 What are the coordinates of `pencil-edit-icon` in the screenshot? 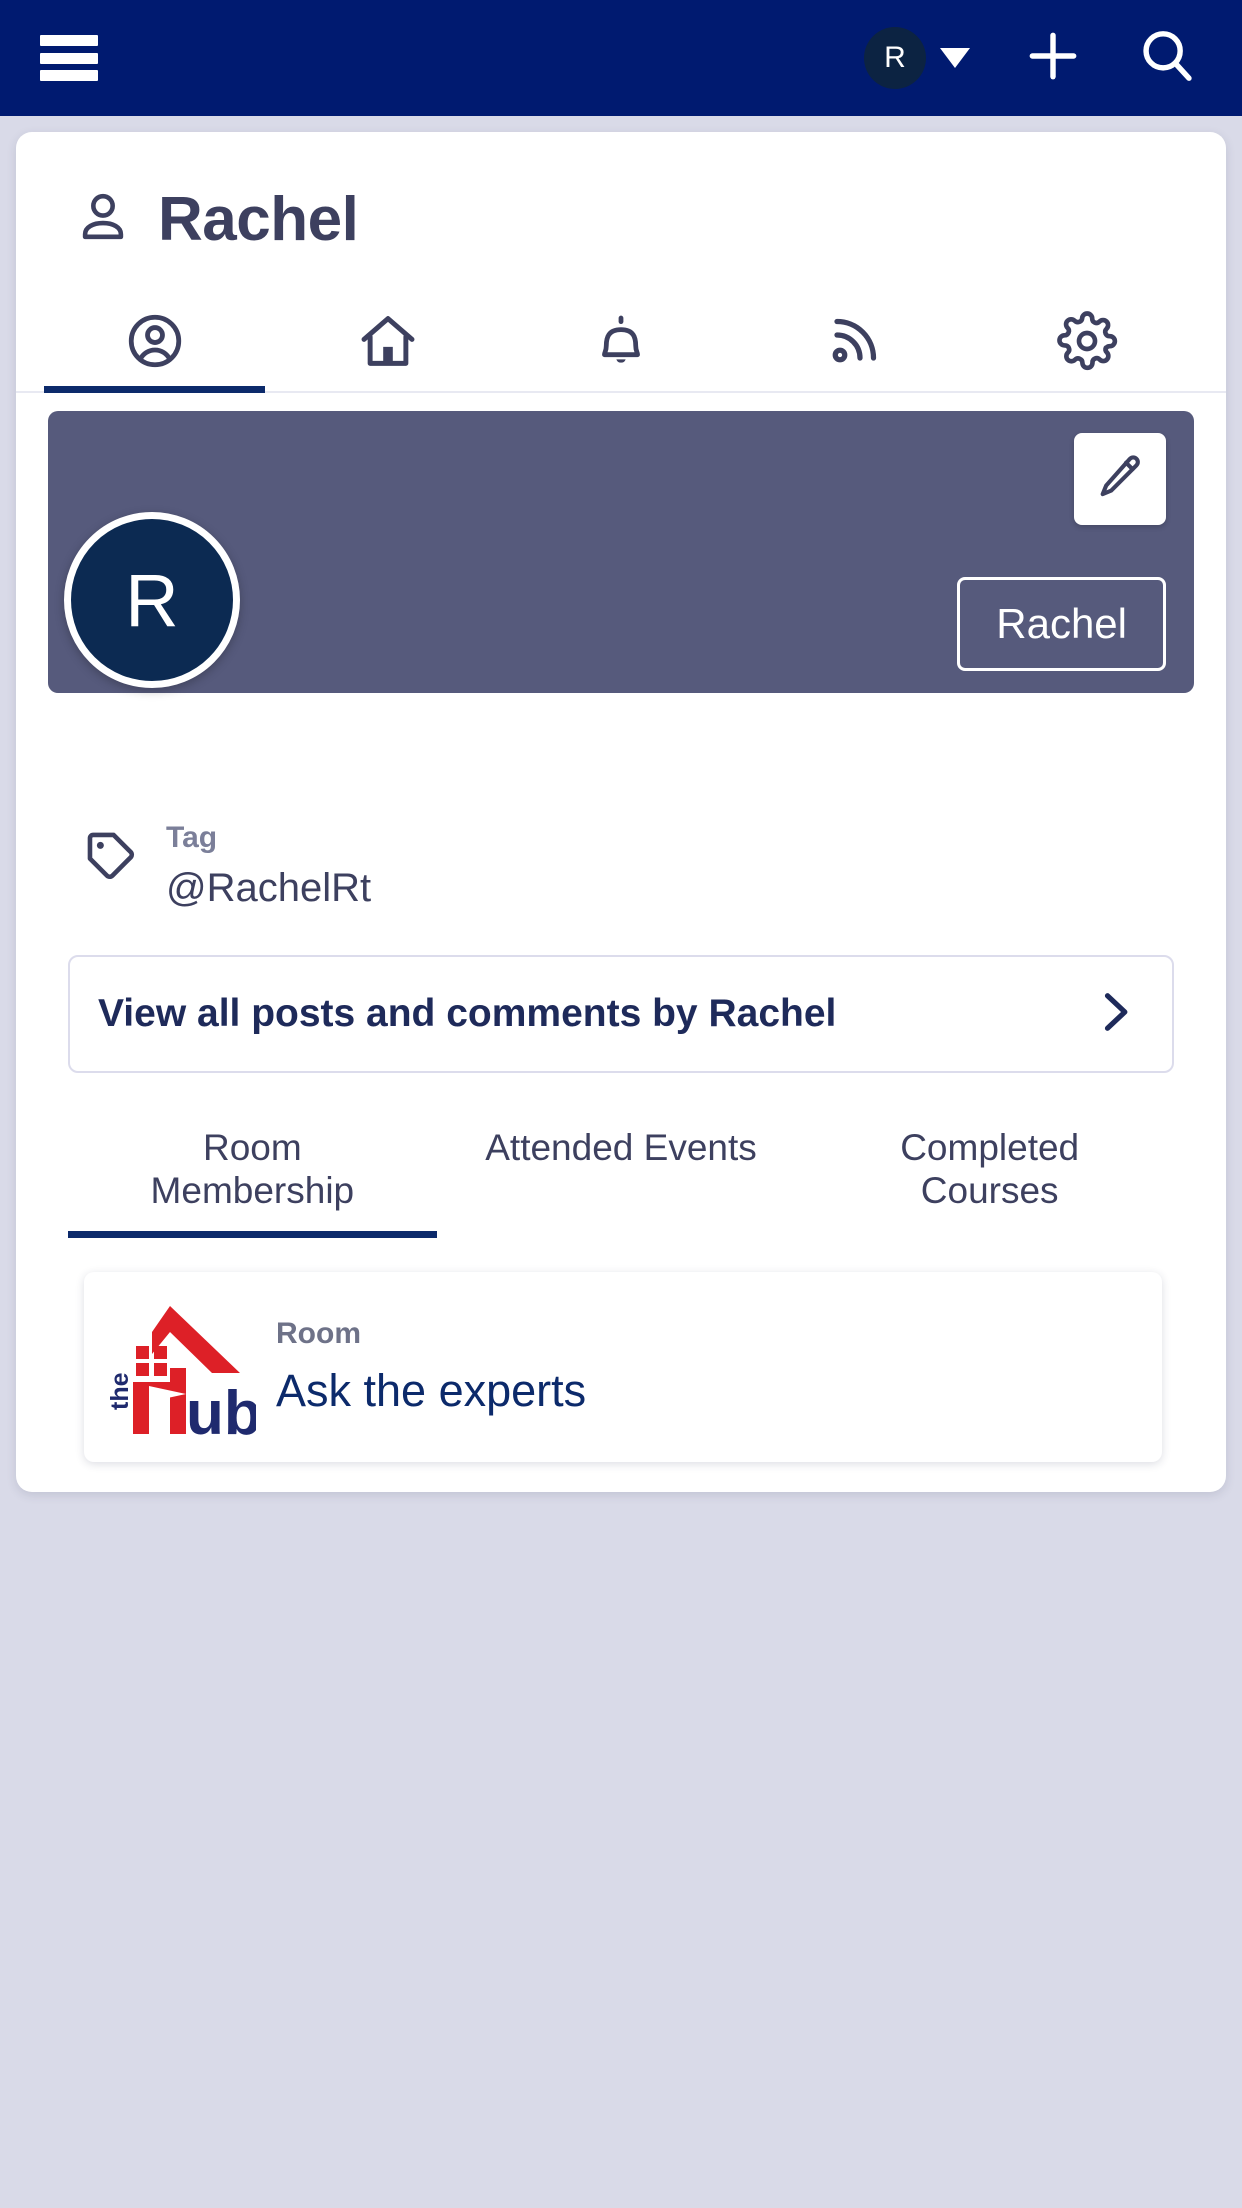 It's located at (1120, 479).